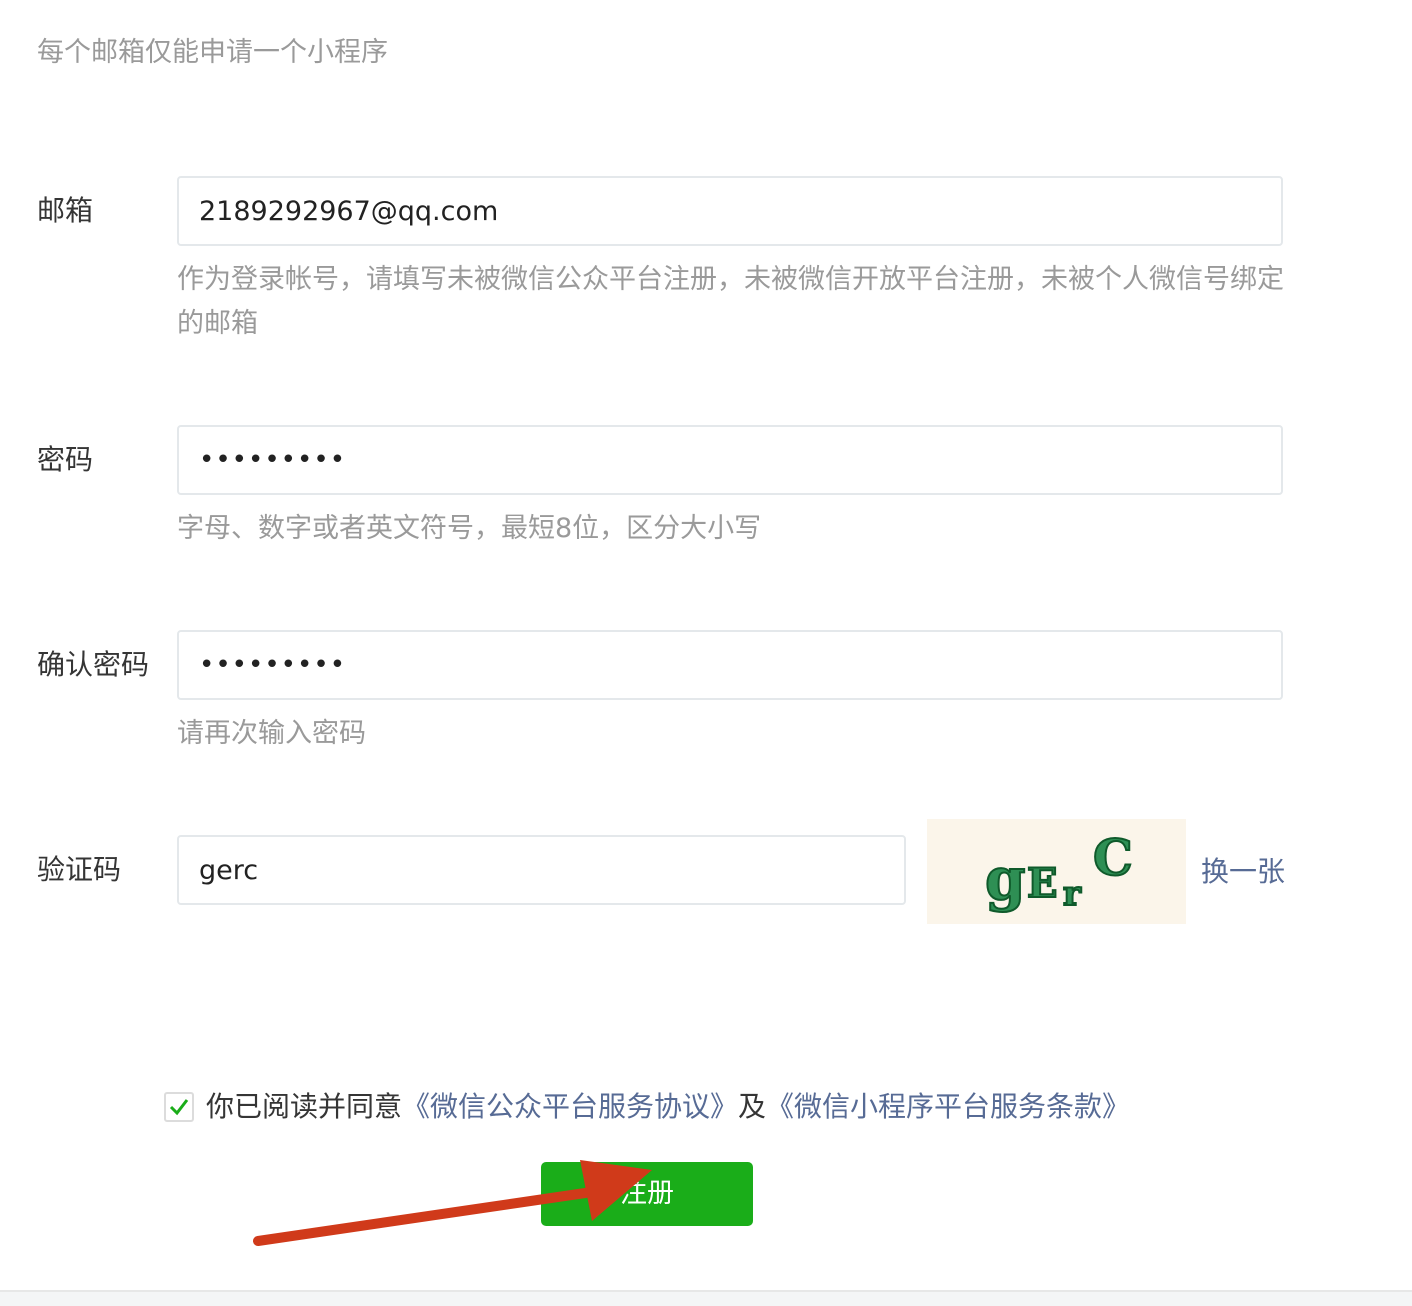  Describe the element at coordinates (730, 460) in the screenshot. I see `password-field` at that location.